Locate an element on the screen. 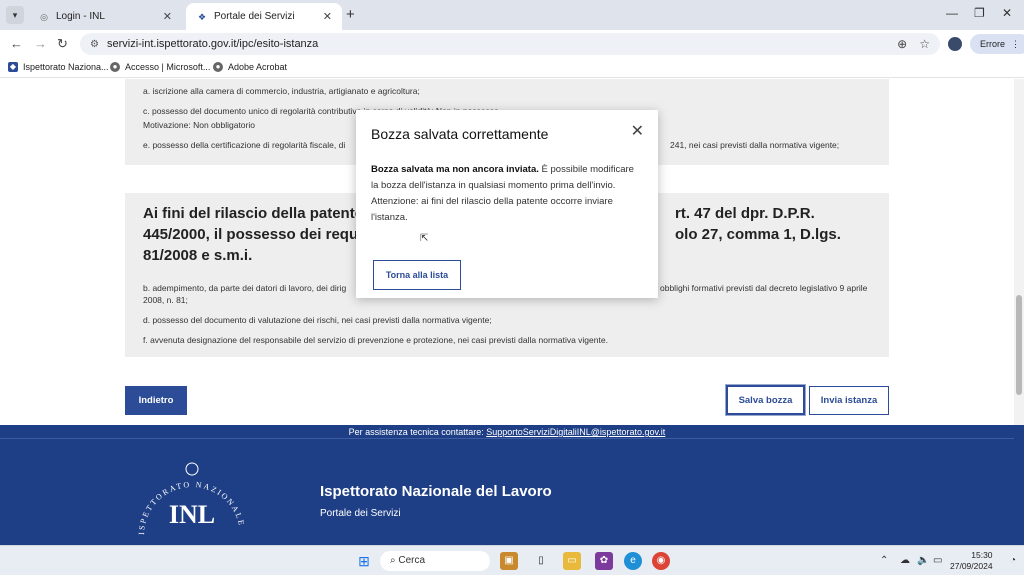 This screenshot has width=1024, height=575. dialog-title: Bozza salvata correttamente is located at coordinates (460, 134).